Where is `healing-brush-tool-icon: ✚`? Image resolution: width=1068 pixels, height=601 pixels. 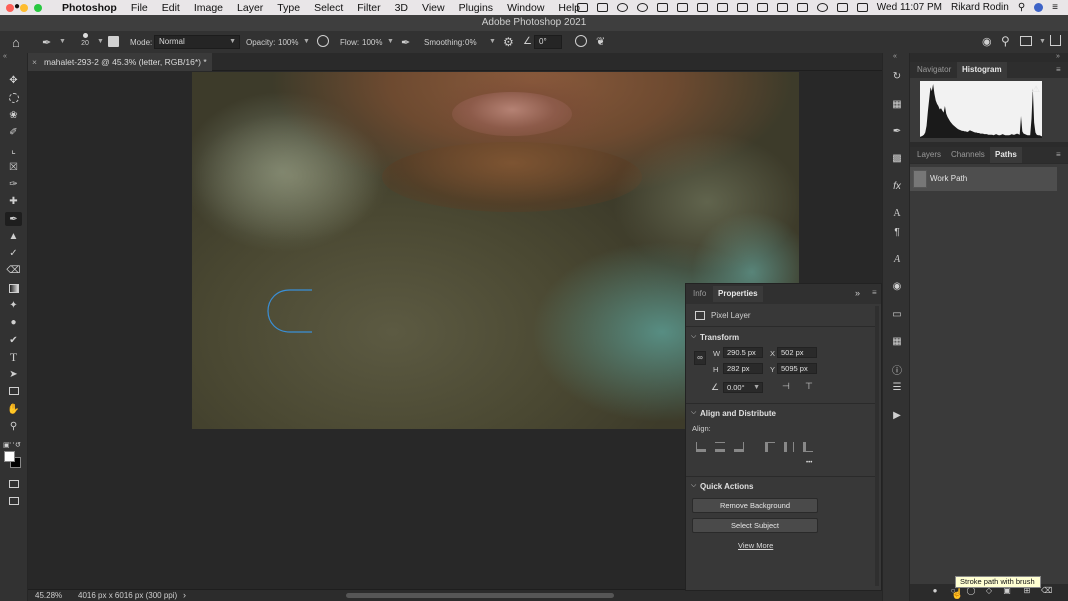
healing-brush-tool-icon: ✚ is located at coordinates (13, 201).